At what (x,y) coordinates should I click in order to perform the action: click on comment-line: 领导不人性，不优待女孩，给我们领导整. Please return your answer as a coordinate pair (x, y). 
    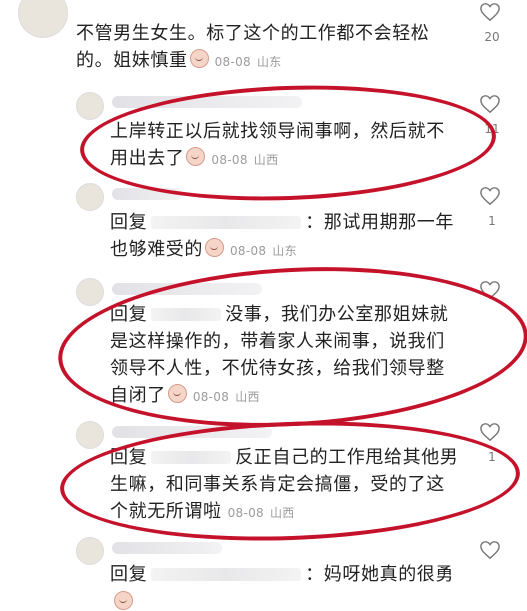
    Looking at the image, I should click on (277, 368).